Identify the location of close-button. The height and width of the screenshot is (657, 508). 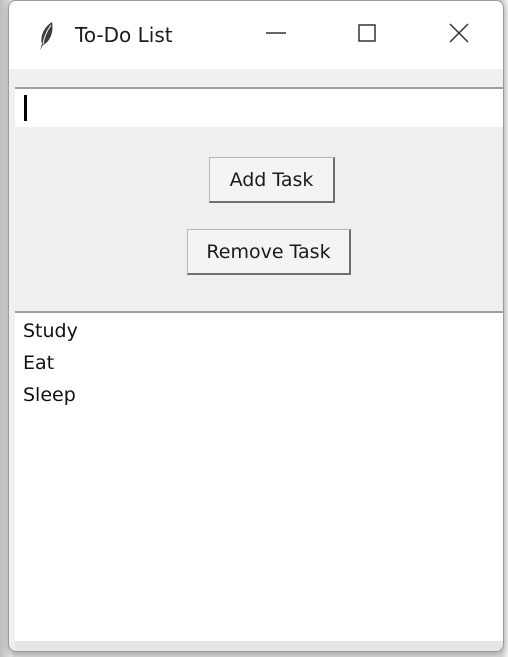
(459, 35).